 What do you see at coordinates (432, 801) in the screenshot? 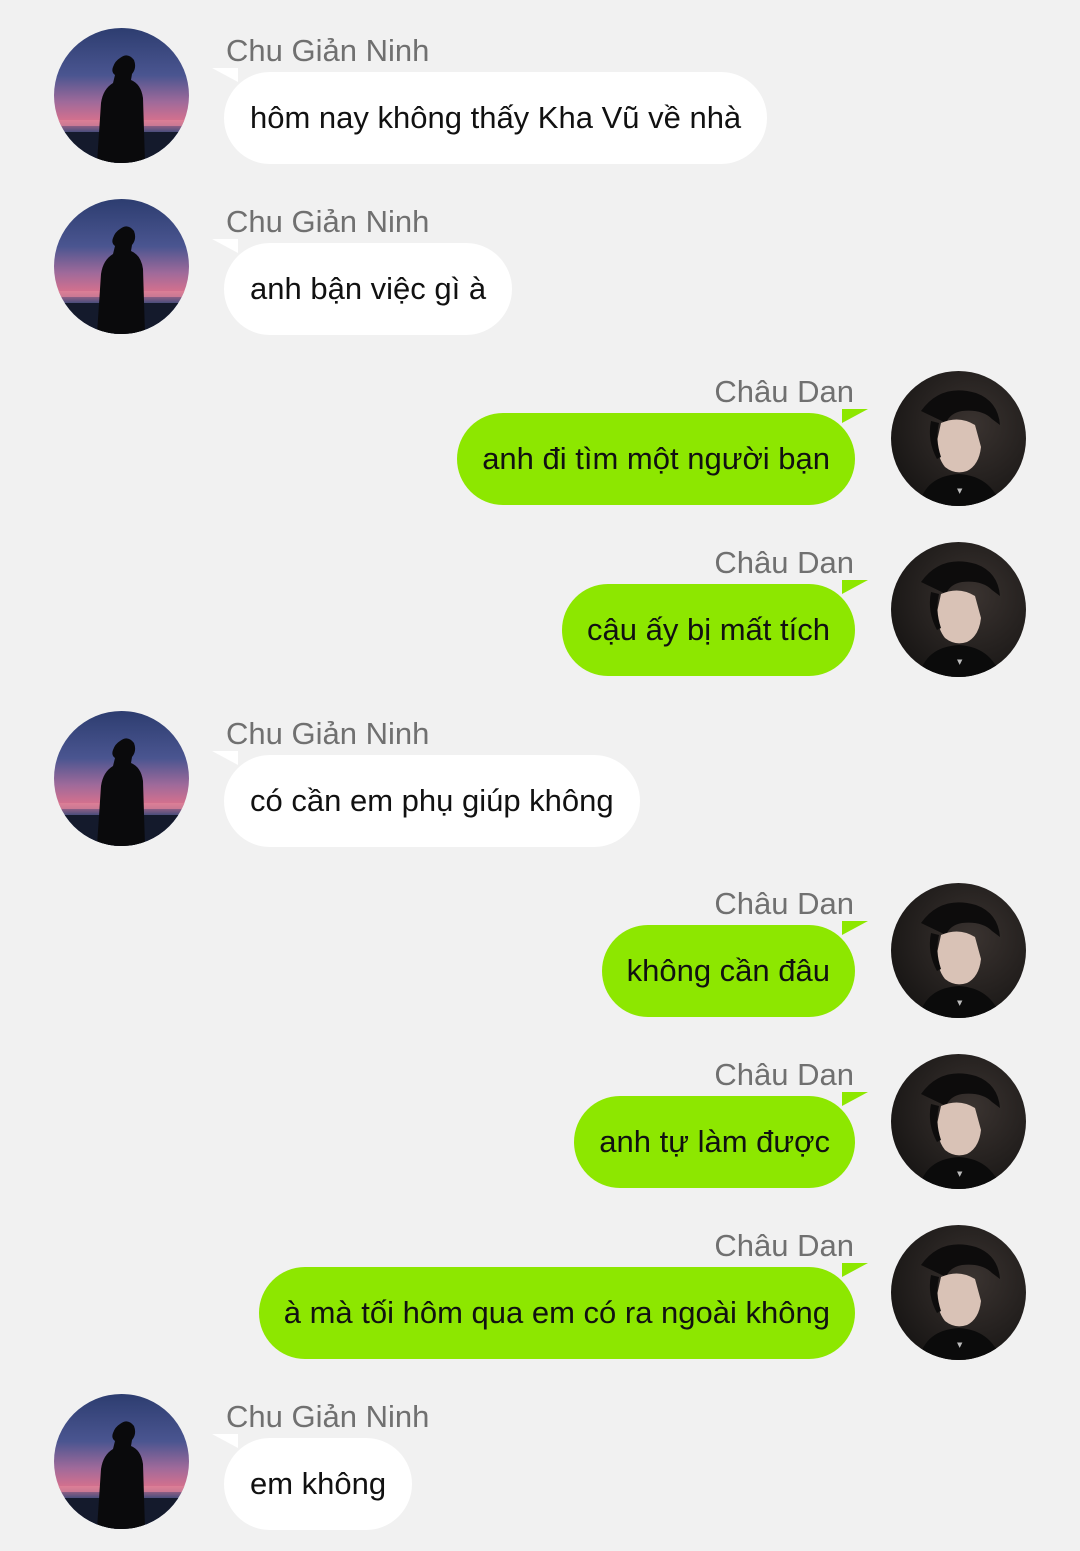
I see `message-bubble: có cần em phụ giúp không` at bounding box center [432, 801].